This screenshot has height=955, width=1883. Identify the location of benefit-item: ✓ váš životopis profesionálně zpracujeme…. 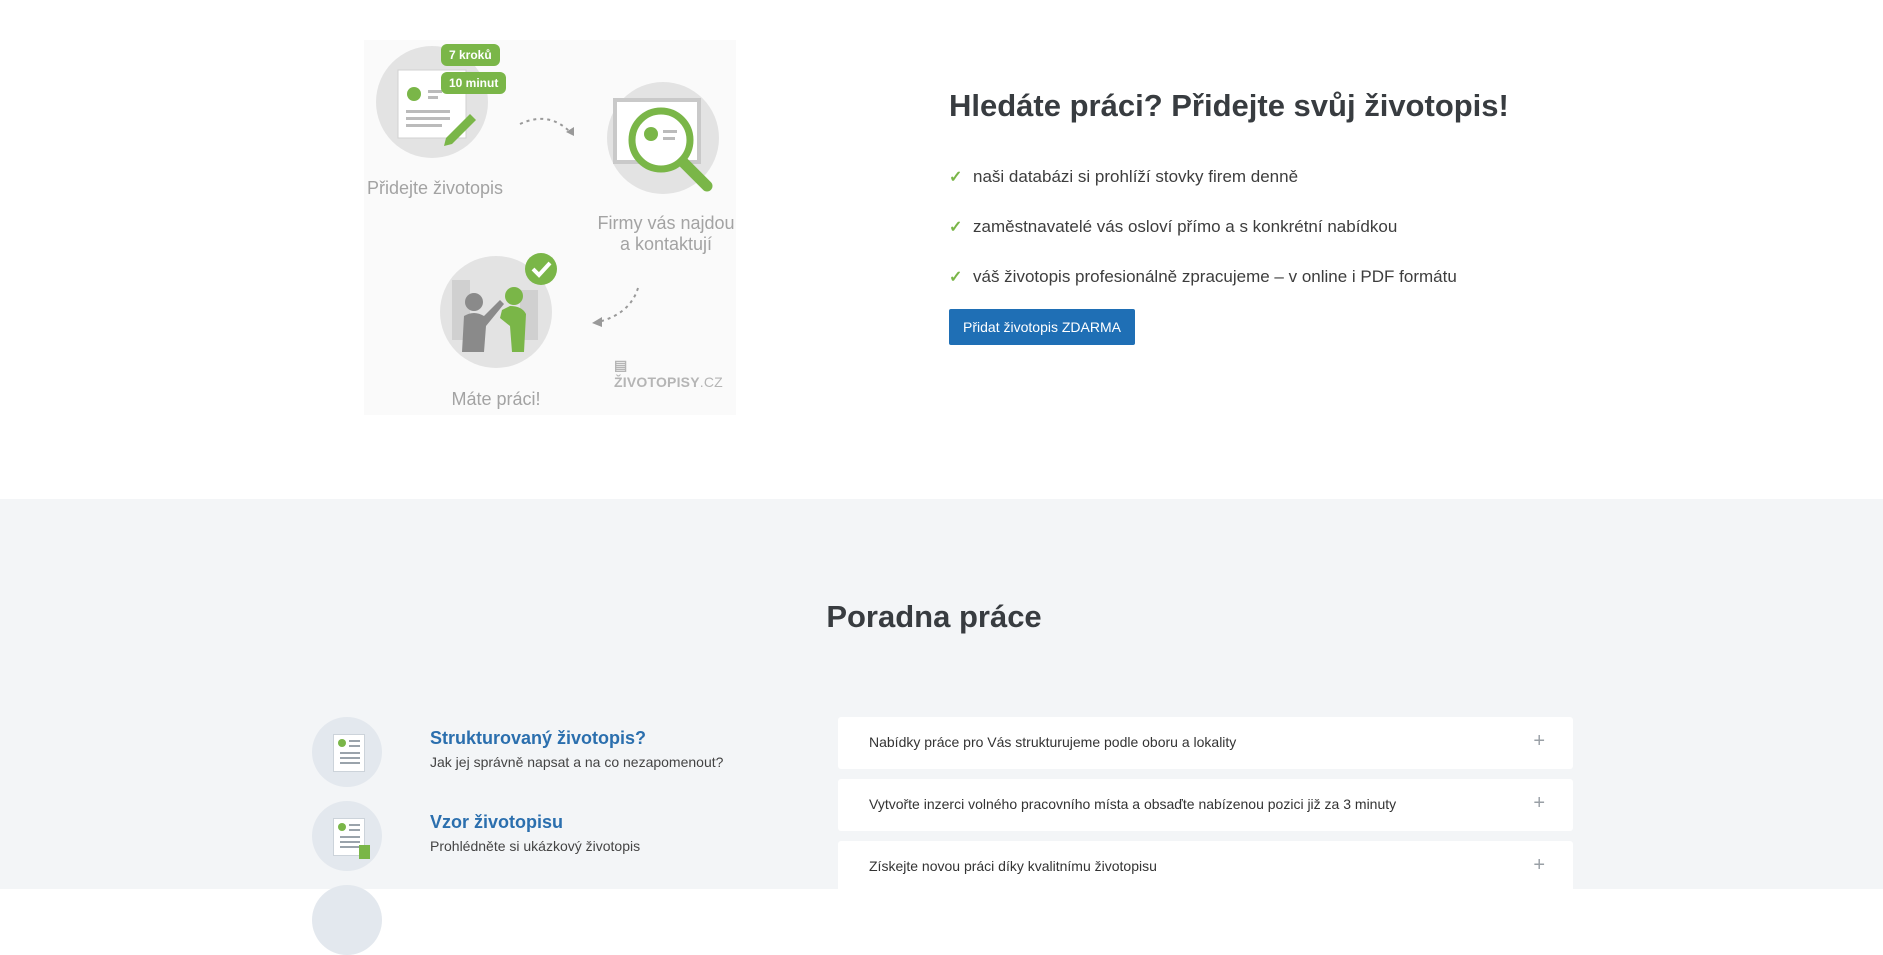
(1203, 277).